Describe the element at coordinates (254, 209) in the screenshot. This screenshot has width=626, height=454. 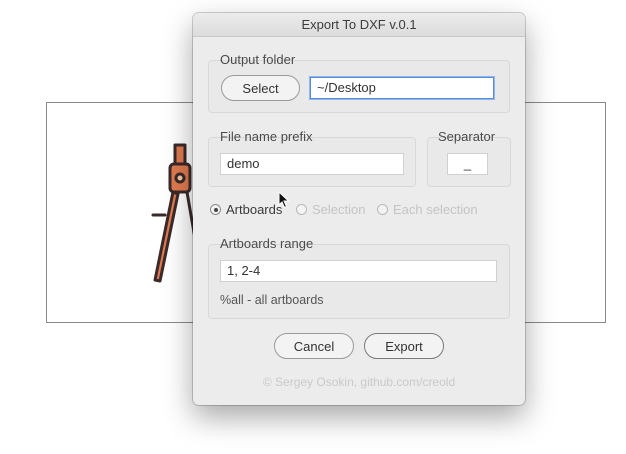
I see `radio-artboards-label: Artboards` at that location.